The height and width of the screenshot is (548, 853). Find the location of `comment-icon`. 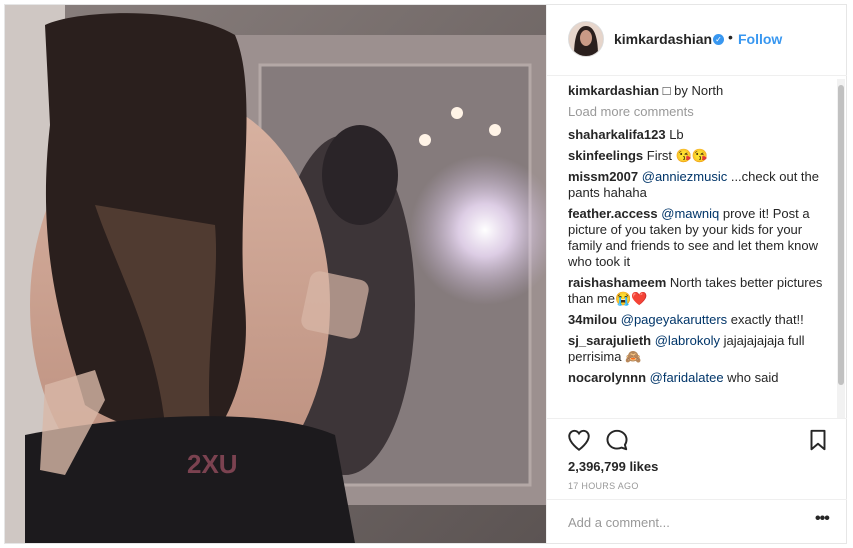

comment-icon is located at coordinates (617, 440).